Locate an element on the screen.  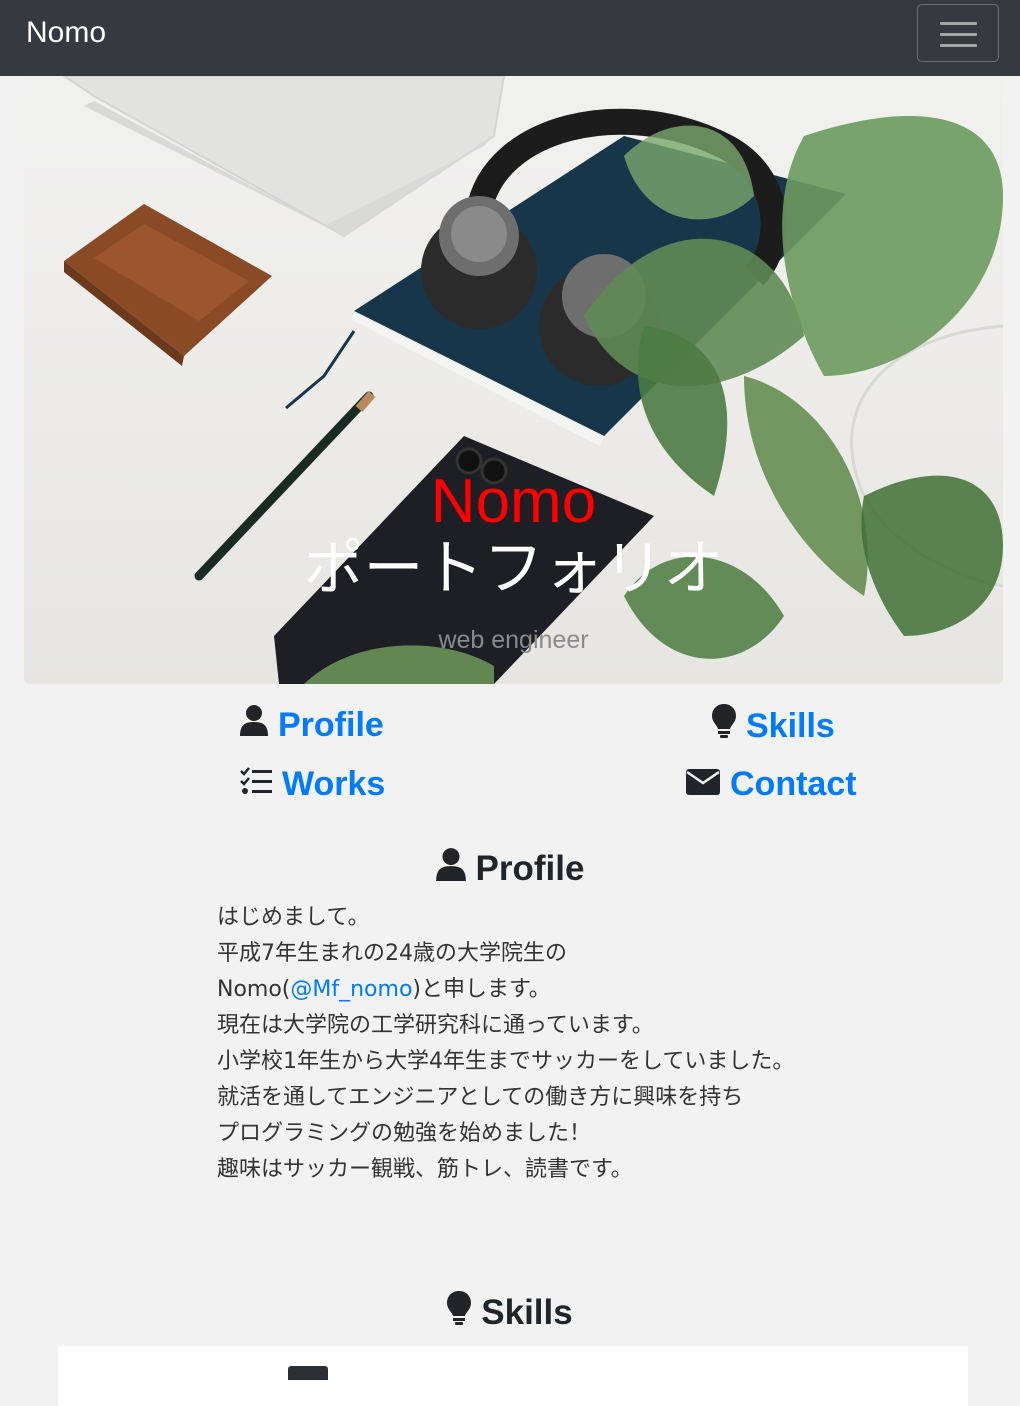
quicknav-contact-link: Contact is located at coordinates (771, 784).